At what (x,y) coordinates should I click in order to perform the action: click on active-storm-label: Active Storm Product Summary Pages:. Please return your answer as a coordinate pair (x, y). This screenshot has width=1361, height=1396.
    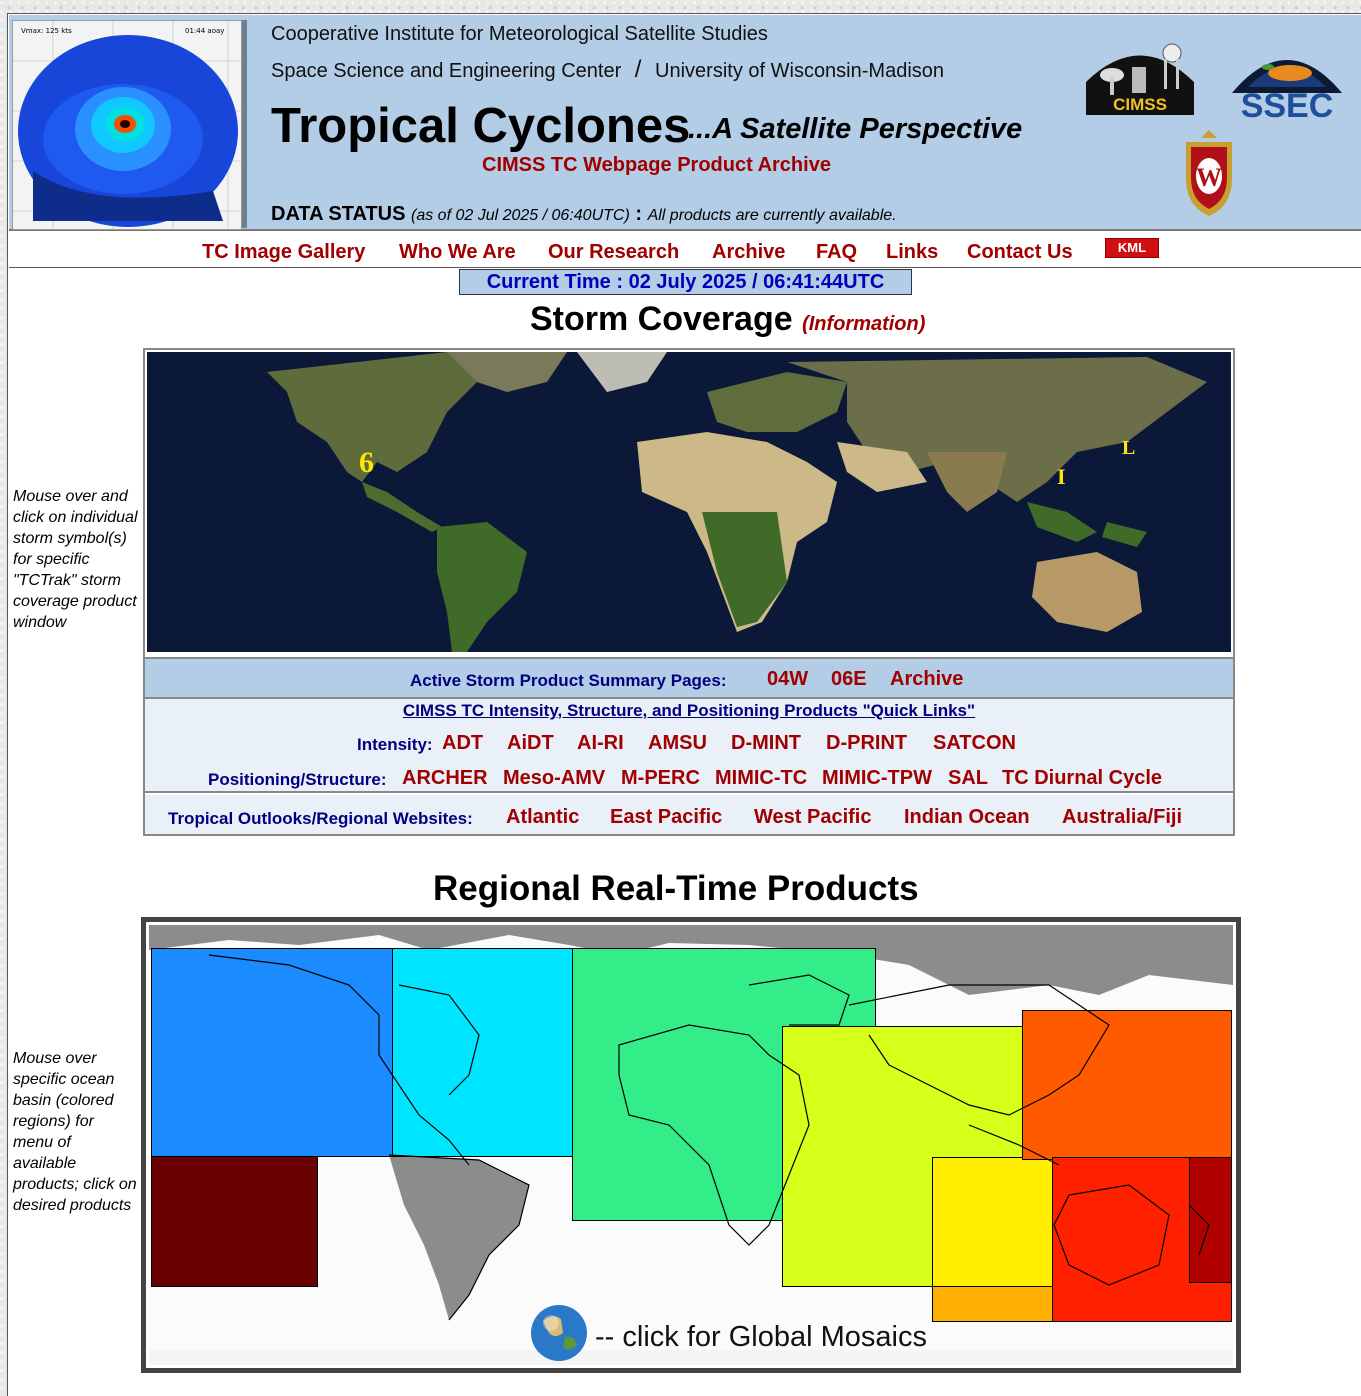
    Looking at the image, I should click on (568, 680).